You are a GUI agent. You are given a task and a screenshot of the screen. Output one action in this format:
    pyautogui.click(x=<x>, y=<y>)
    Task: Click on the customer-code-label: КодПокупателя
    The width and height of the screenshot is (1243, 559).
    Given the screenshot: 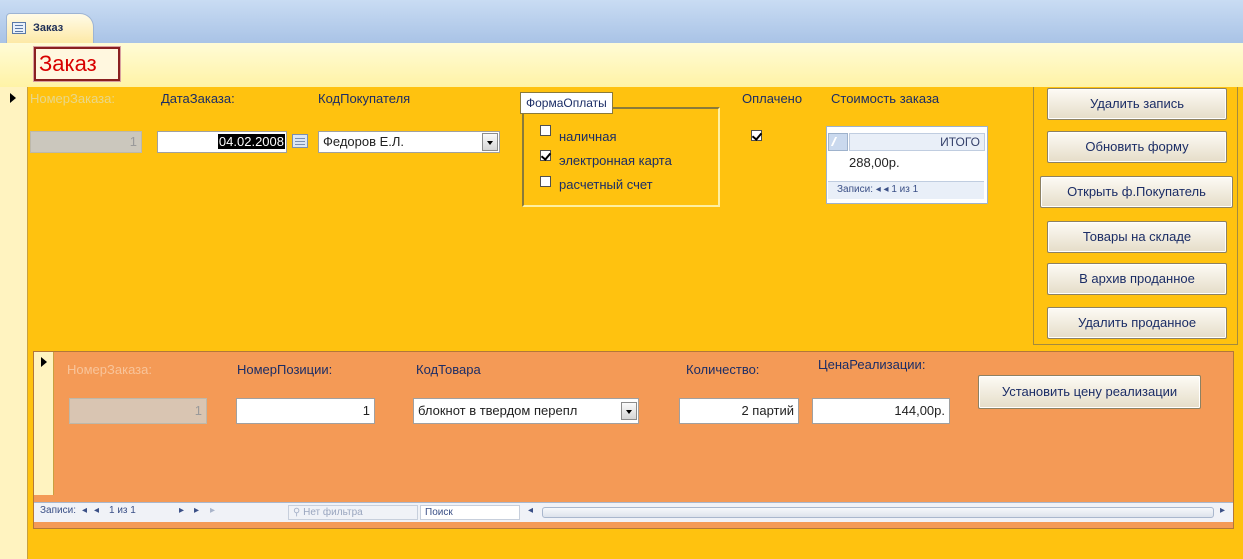 What is the action you would take?
    pyautogui.click(x=364, y=98)
    